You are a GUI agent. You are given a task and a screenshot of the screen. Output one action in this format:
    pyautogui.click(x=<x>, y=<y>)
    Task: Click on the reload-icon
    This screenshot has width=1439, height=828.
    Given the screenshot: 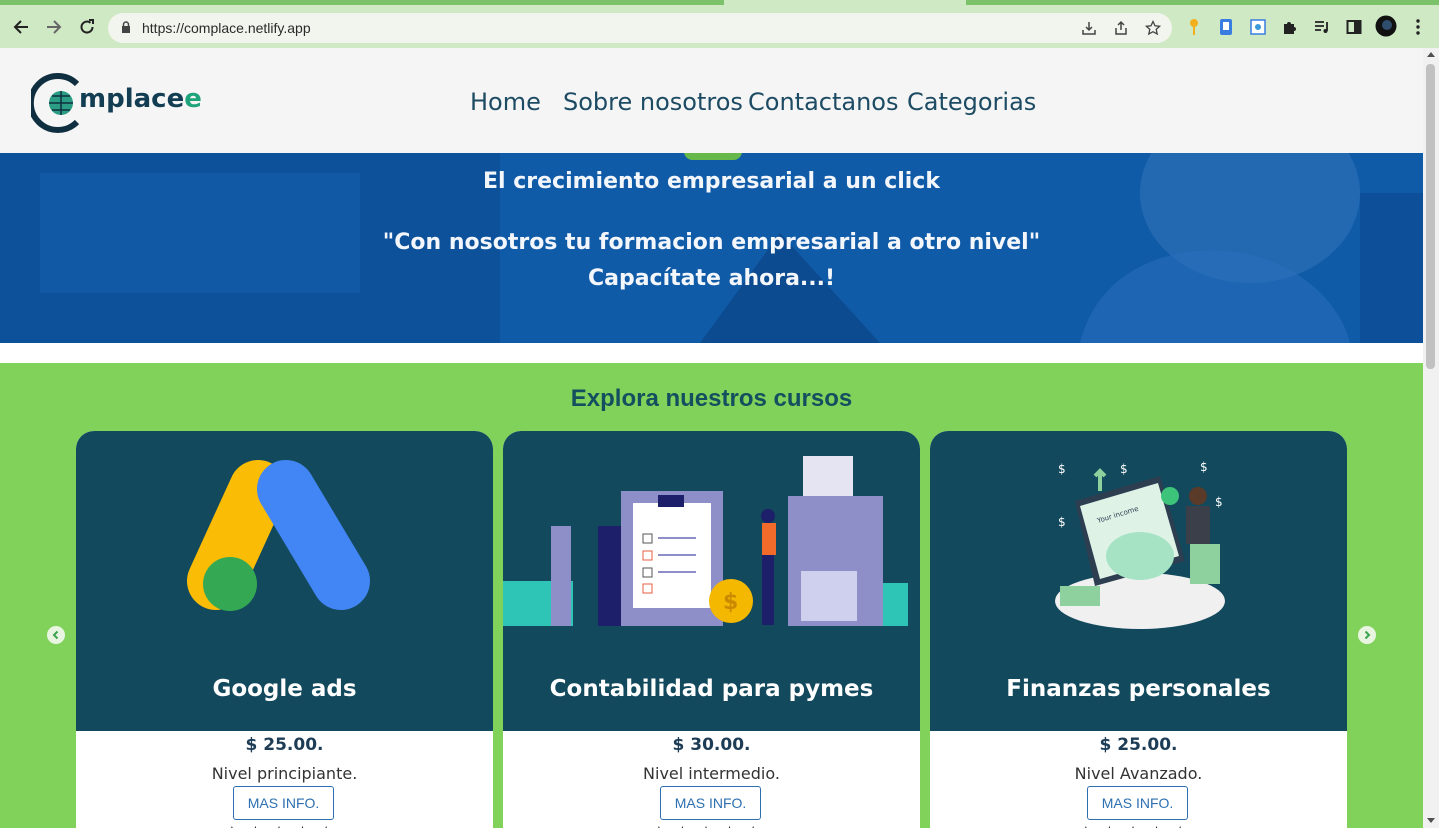 What is the action you would take?
    pyautogui.click(x=87, y=27)
    